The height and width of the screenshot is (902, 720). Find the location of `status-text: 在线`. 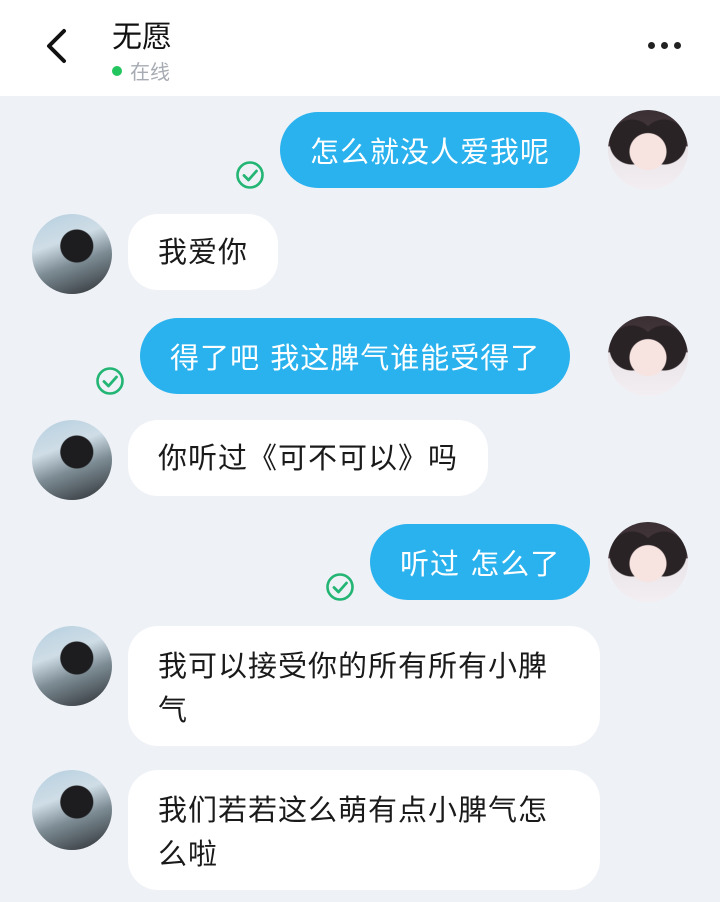

status-text: 在线 is located at coordinates (150, 72).